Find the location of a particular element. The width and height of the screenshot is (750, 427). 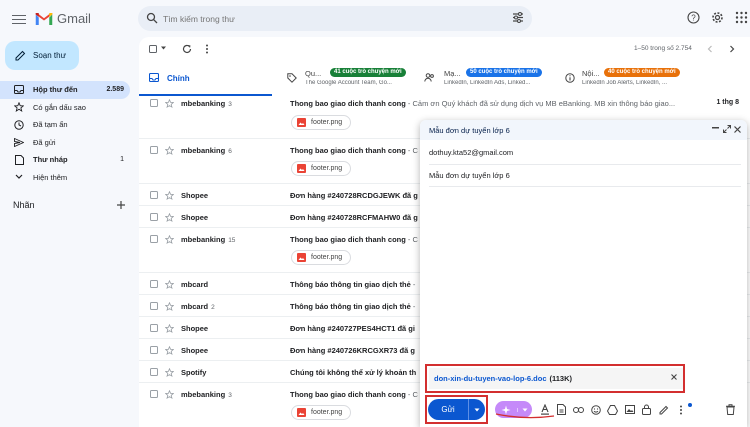

email-subject: Thông báo thông tin giao dịch thẻ - is located at coordinates (355, 284).